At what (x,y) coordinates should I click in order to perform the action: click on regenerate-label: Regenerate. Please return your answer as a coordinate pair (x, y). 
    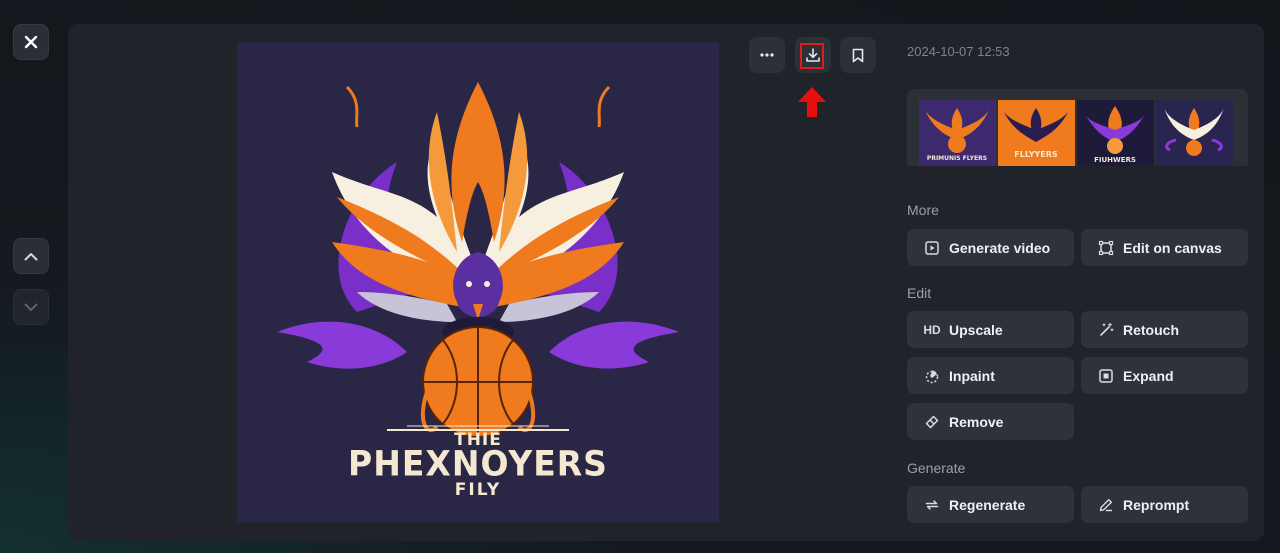
    Looking at the image, I should click on (987, 504).